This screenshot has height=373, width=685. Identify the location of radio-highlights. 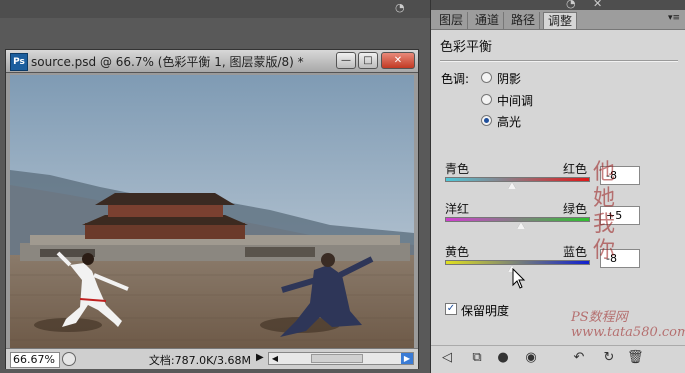
(486, 120).